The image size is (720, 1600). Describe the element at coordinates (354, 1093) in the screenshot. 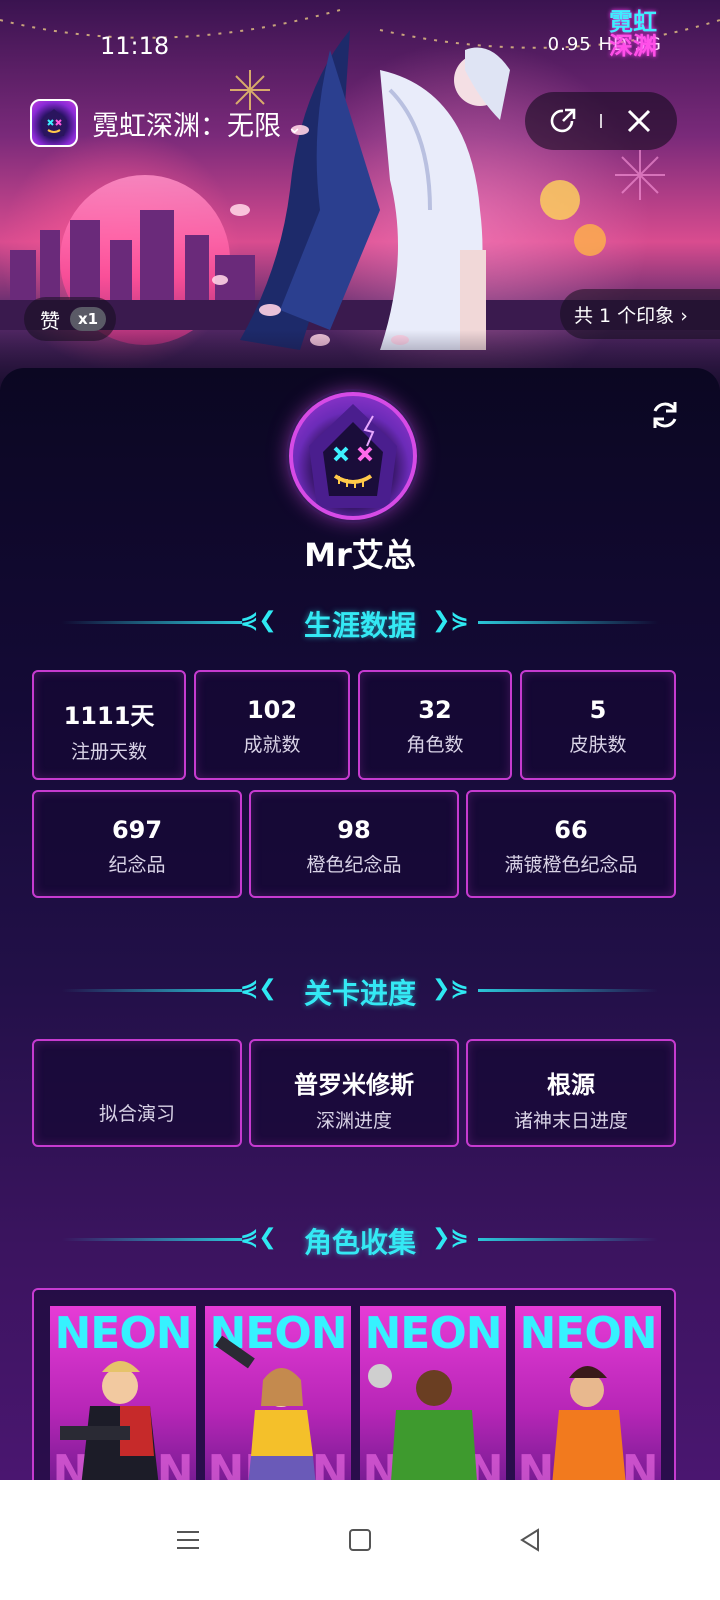

I see `progress-card-abyss: 普罗米修斯 深渊进度` at that location.